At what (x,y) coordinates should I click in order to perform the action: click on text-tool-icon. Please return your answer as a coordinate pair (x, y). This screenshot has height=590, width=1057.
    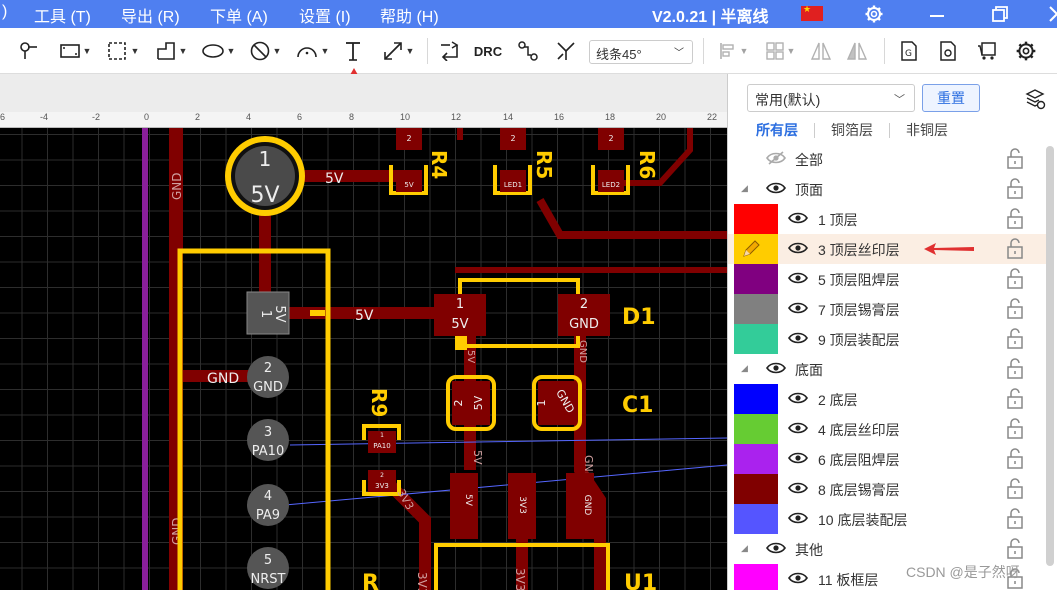
    Looking at the image, I should click on (353, 51).